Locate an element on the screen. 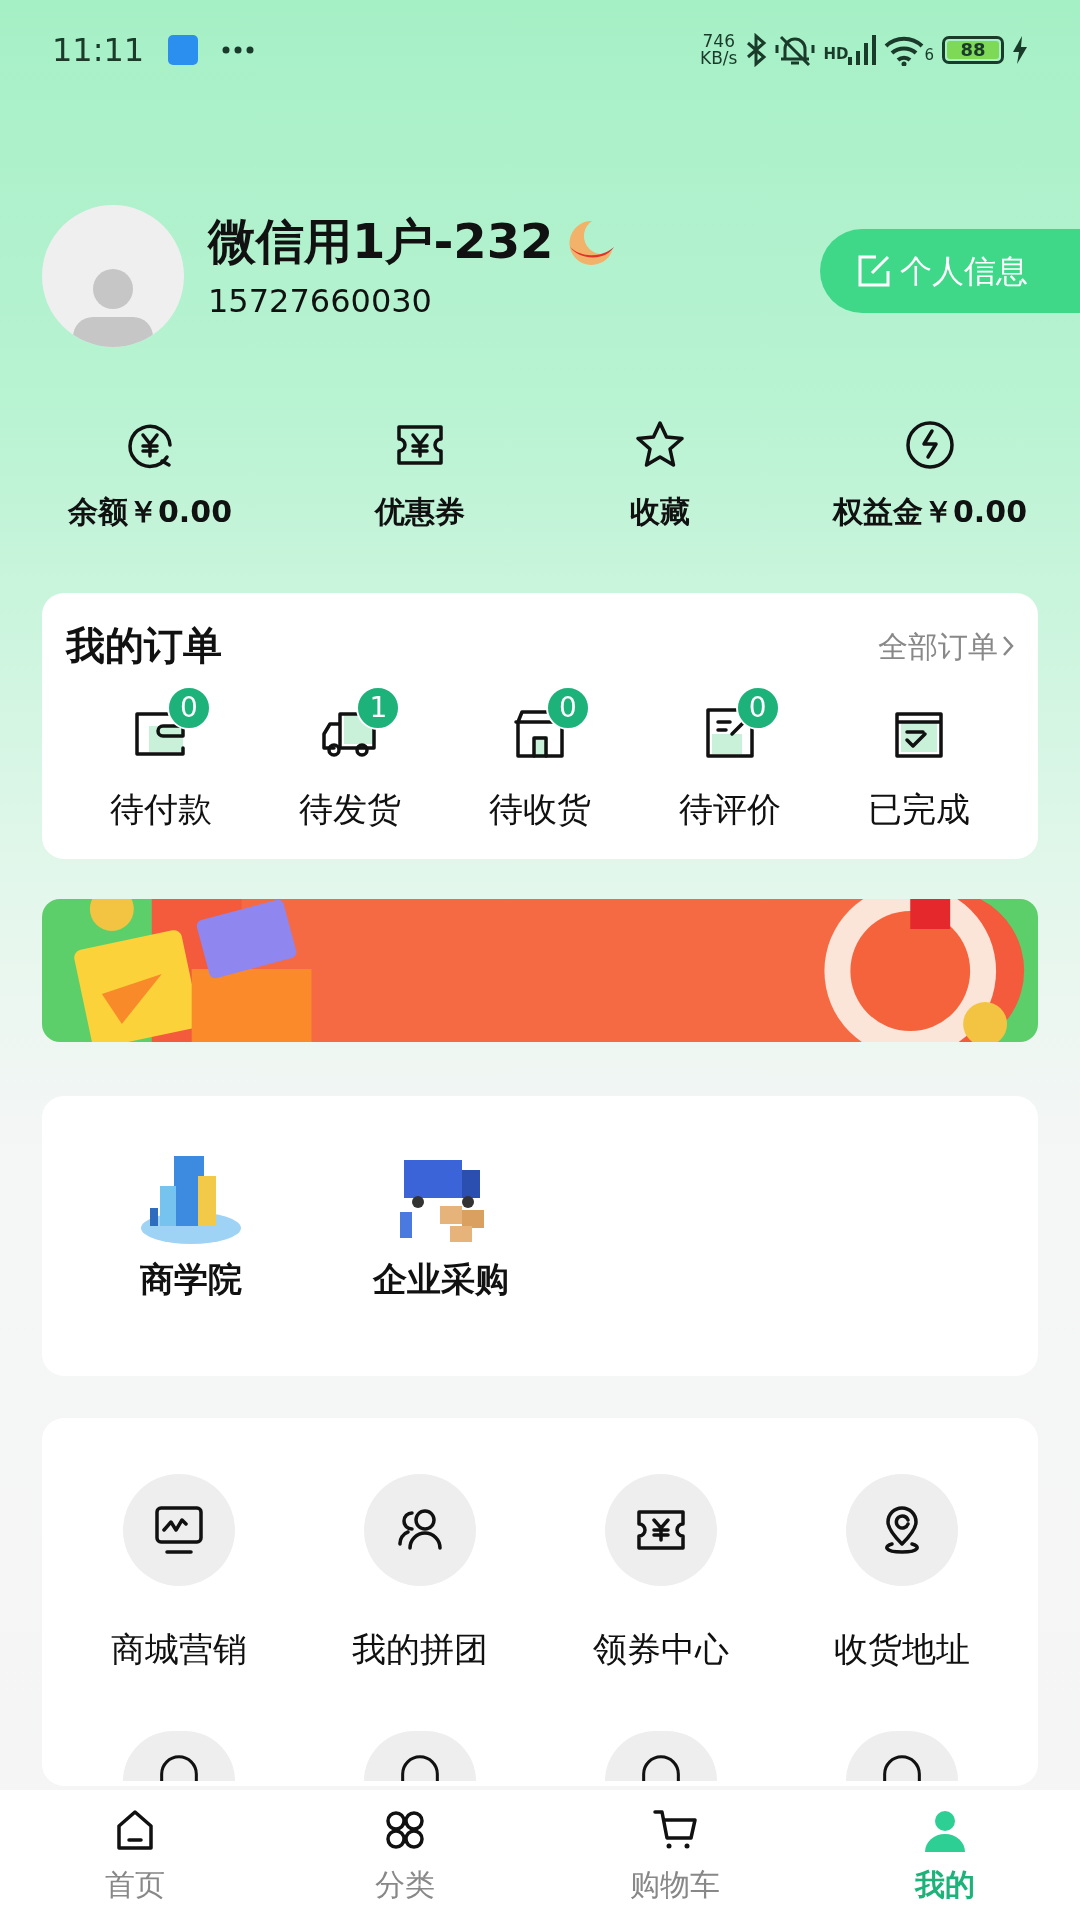 This screenshot has width=1080, height=1920. user-name: 微信用1户-232 is located at coordinates (381, 242).